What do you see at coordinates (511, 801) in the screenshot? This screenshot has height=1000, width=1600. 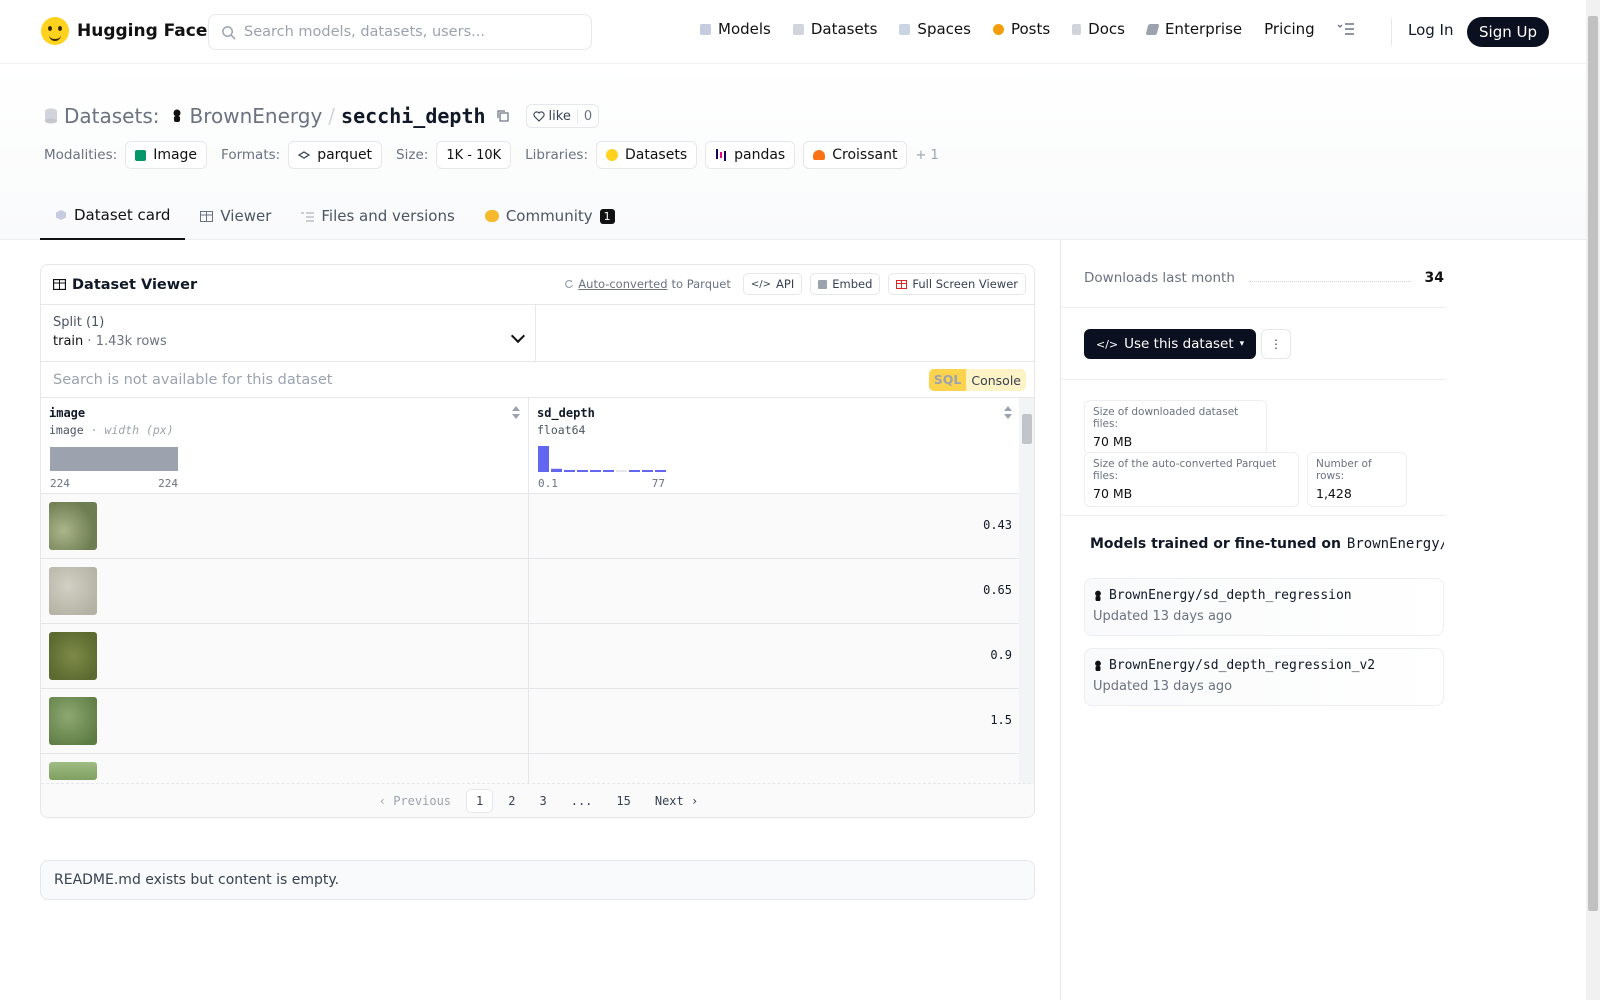 I see `page-2-button: 2` at bounding box center [511, 801].